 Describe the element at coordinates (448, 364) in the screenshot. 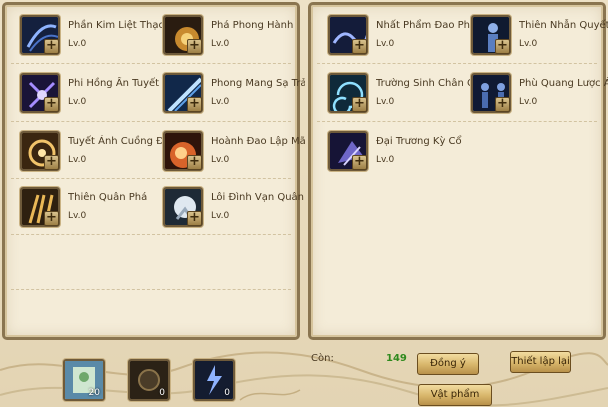

I see `agree-button: Đồng ý` at that location.